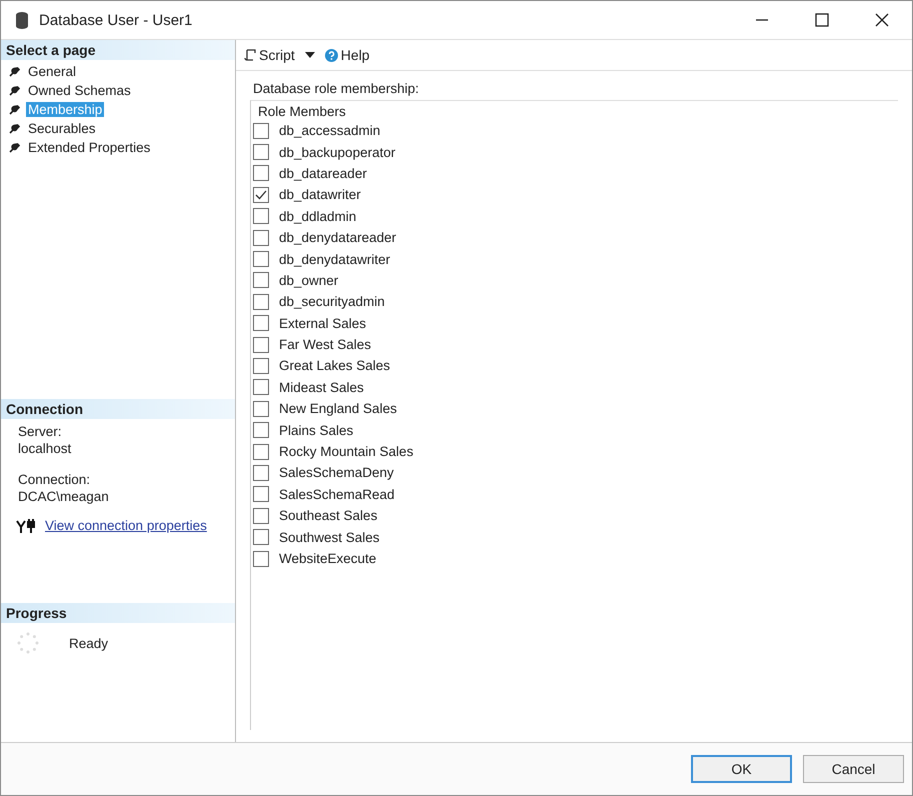 Image resolution: width=913 pixels, height=796 pixels. What do you see at coordinates (26, 525) in the screenshot?
I see `plug-icon` at bounding box center [26, 525].